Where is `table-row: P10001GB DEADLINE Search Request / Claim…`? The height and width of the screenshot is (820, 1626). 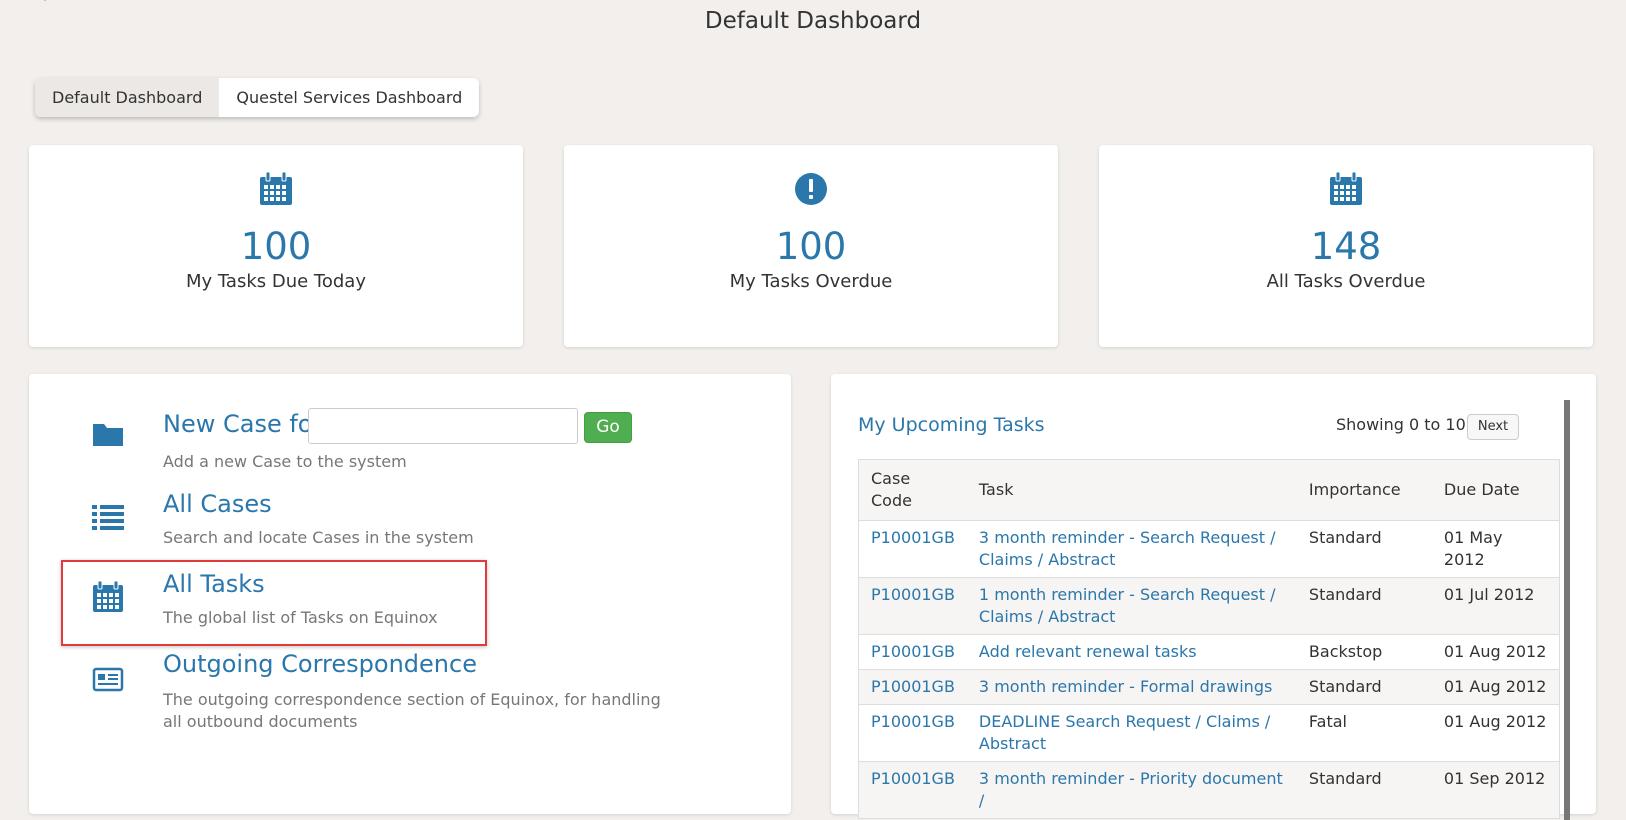
table-row: P10001GB DEADLINE Search Request / Claim… is located at coordinates (1209, 733).